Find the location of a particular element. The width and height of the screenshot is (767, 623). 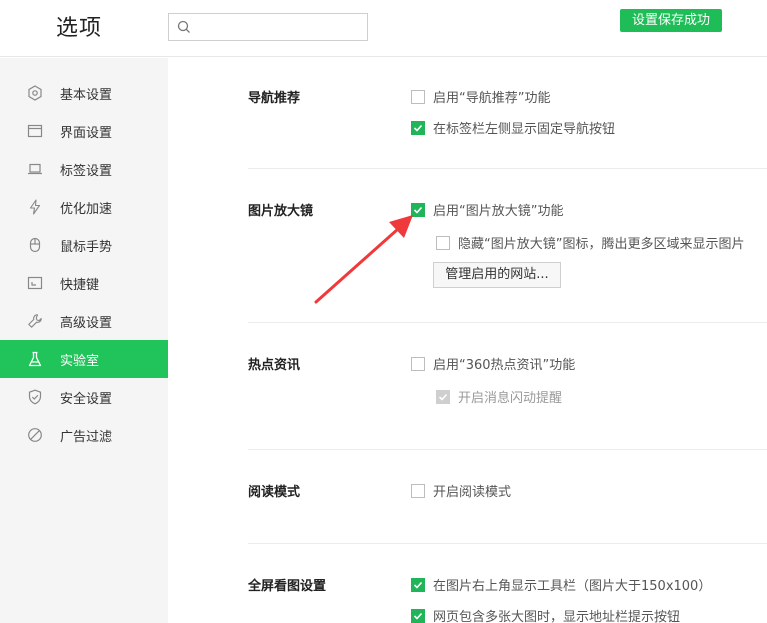

sidebar-item-label: 界面设置 is located at coordinates (86, 133).